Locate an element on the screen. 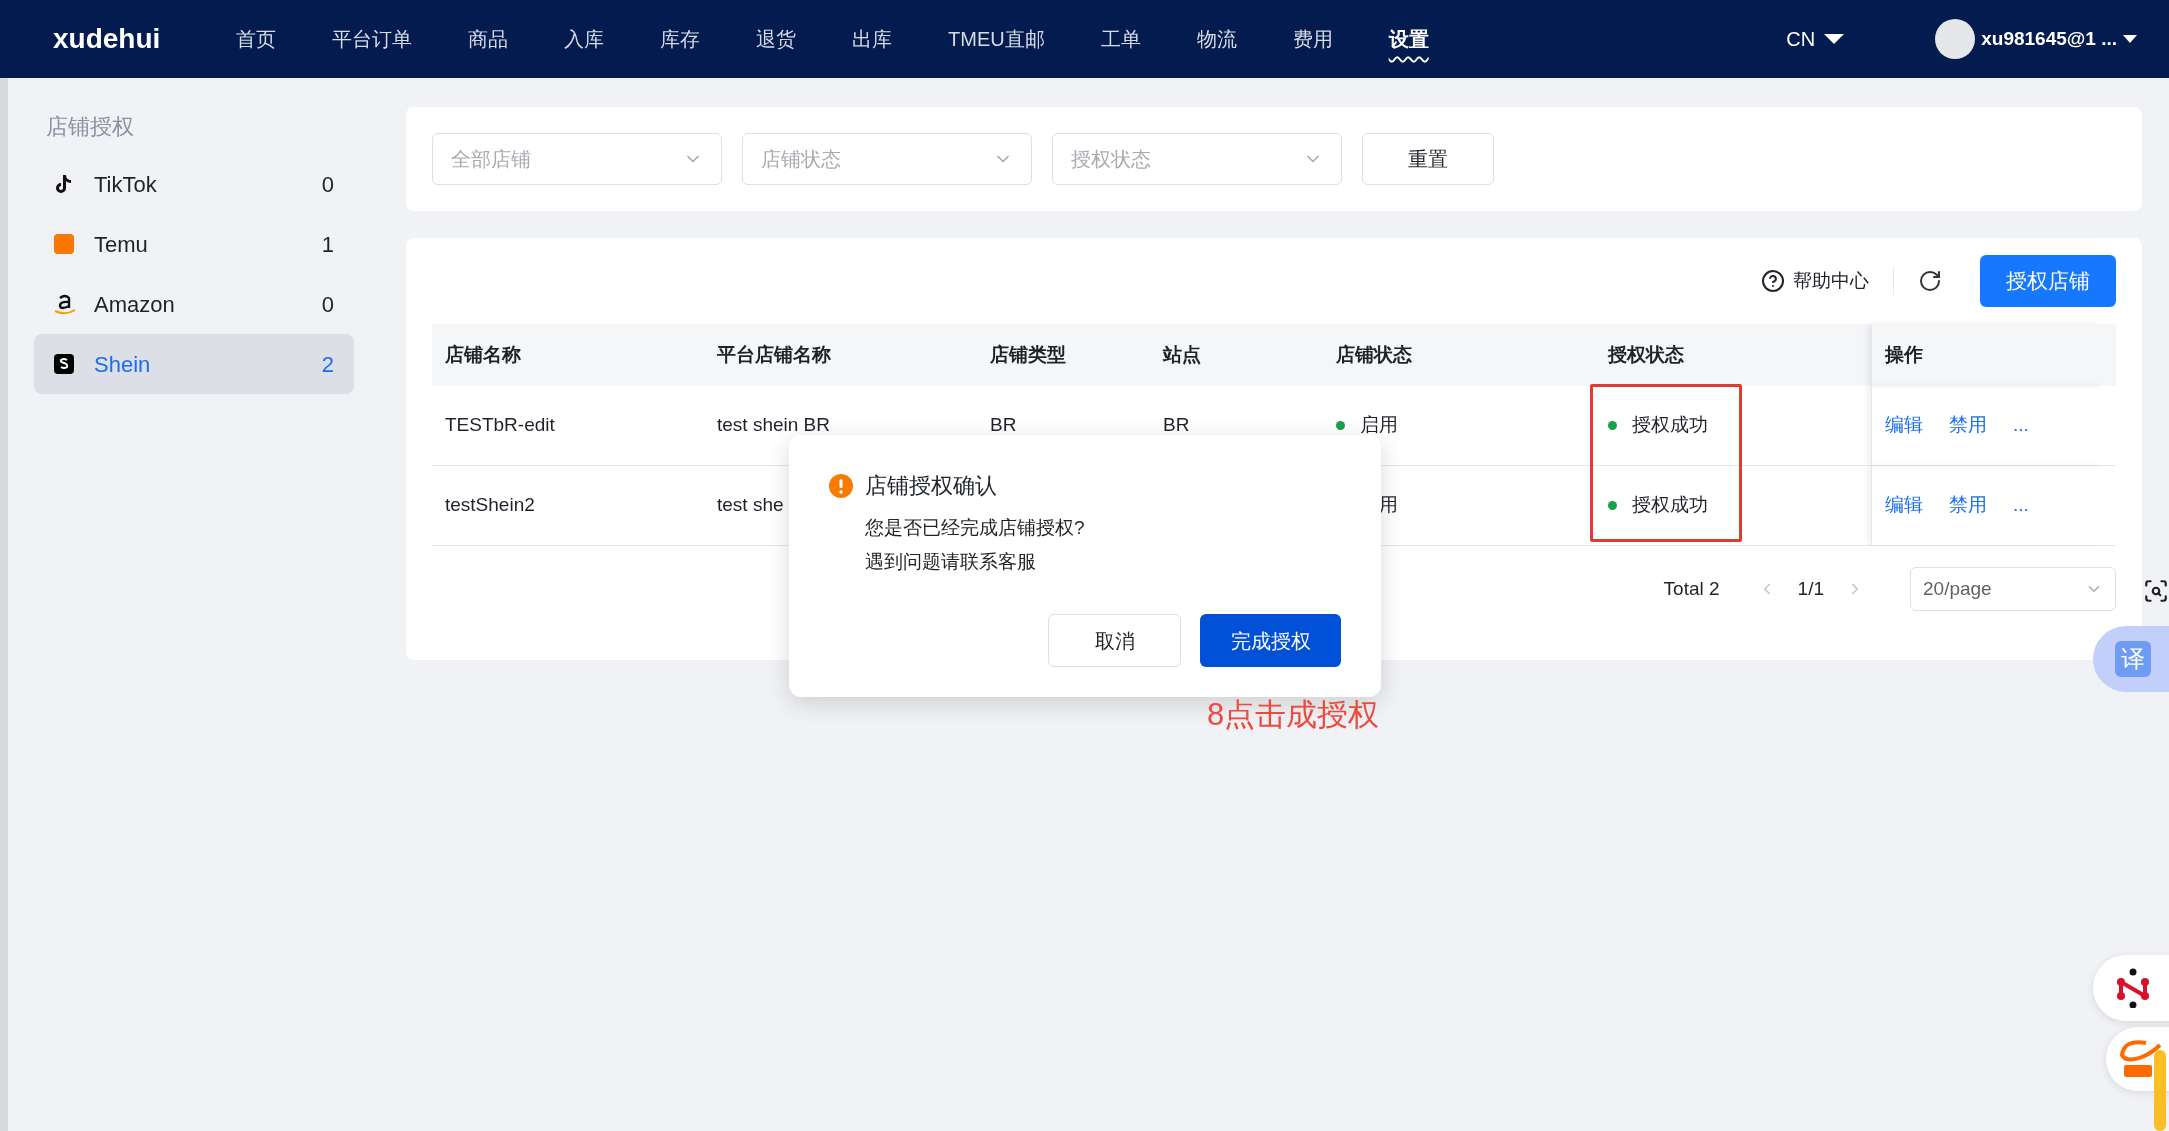  select-placeholder: 全部店铺 is located at coordinates (491, 159).